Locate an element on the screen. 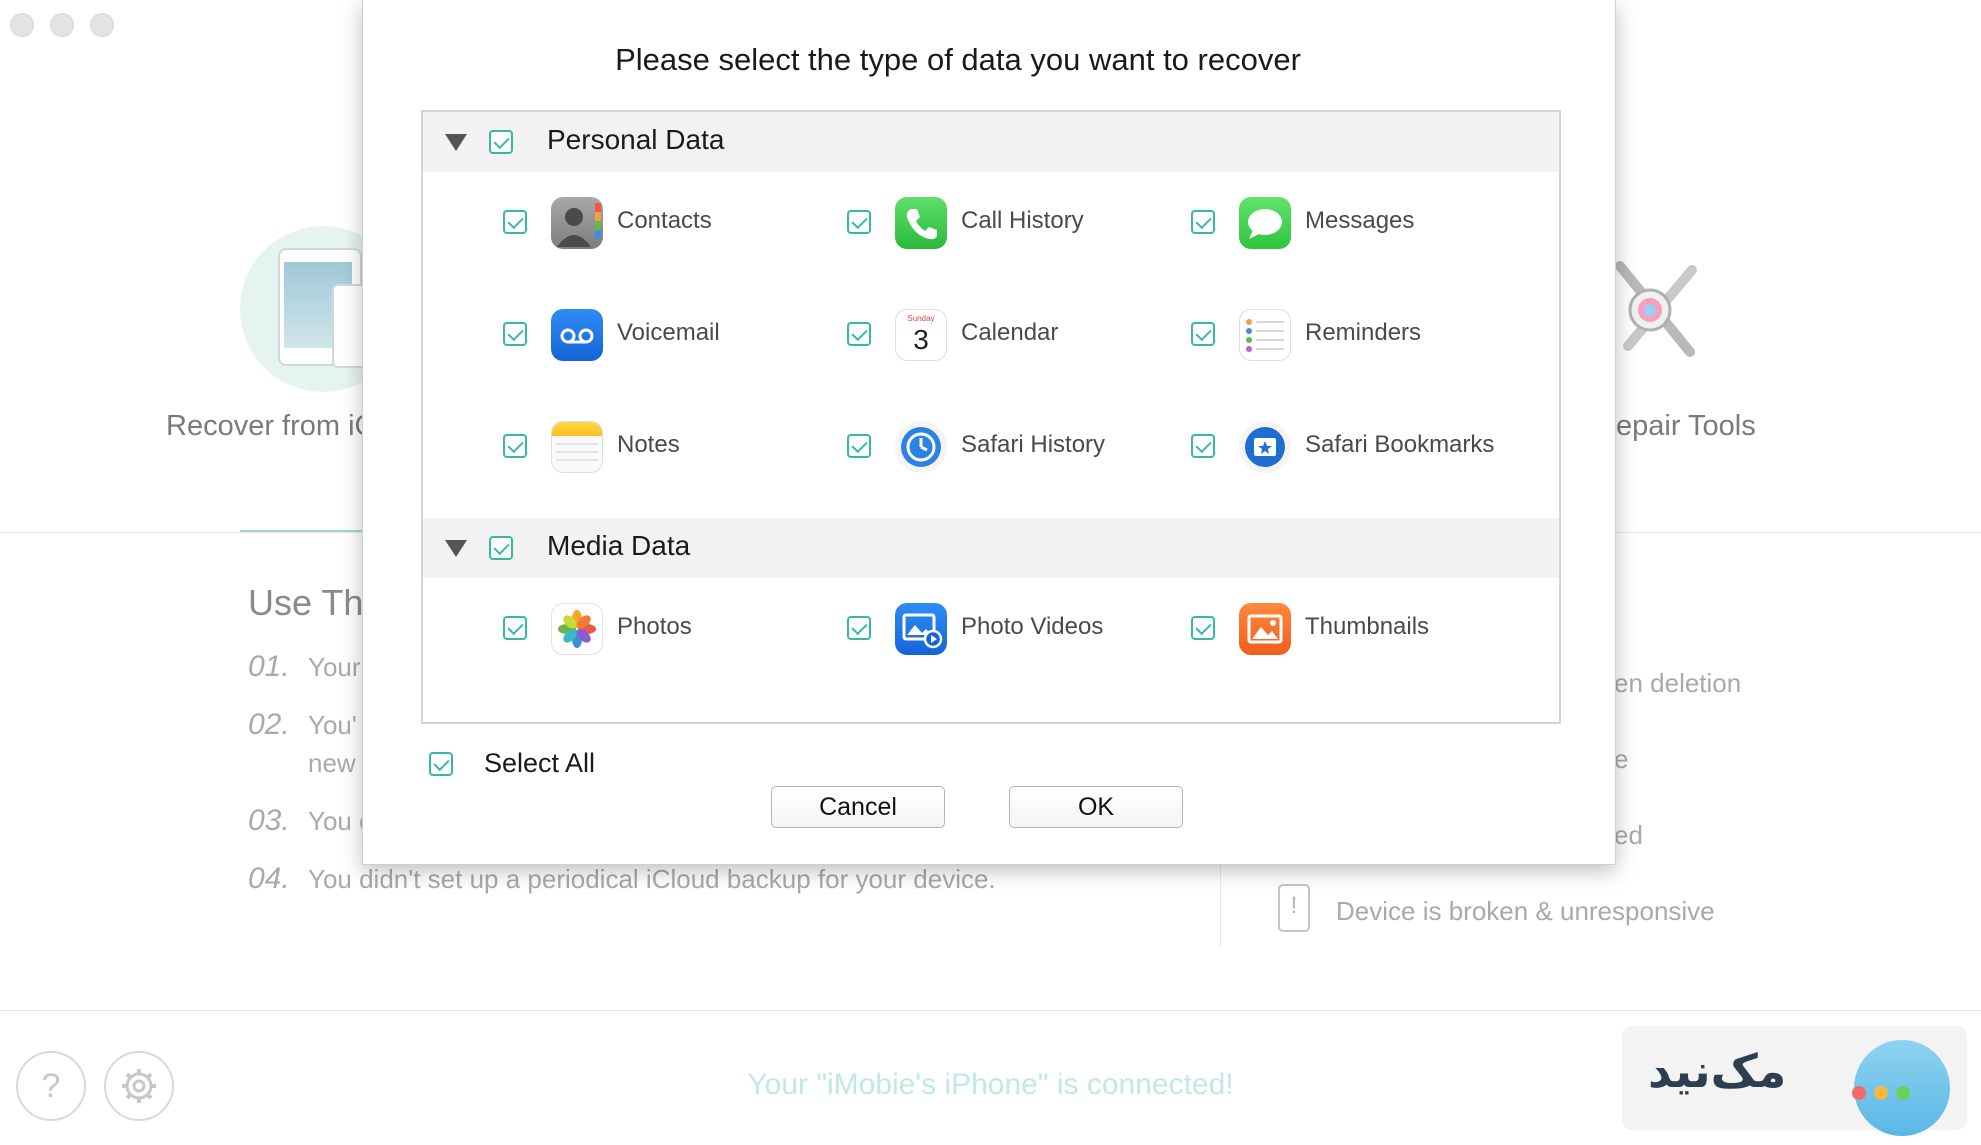  select-all-checkbox is located at coordinates (441, 764).